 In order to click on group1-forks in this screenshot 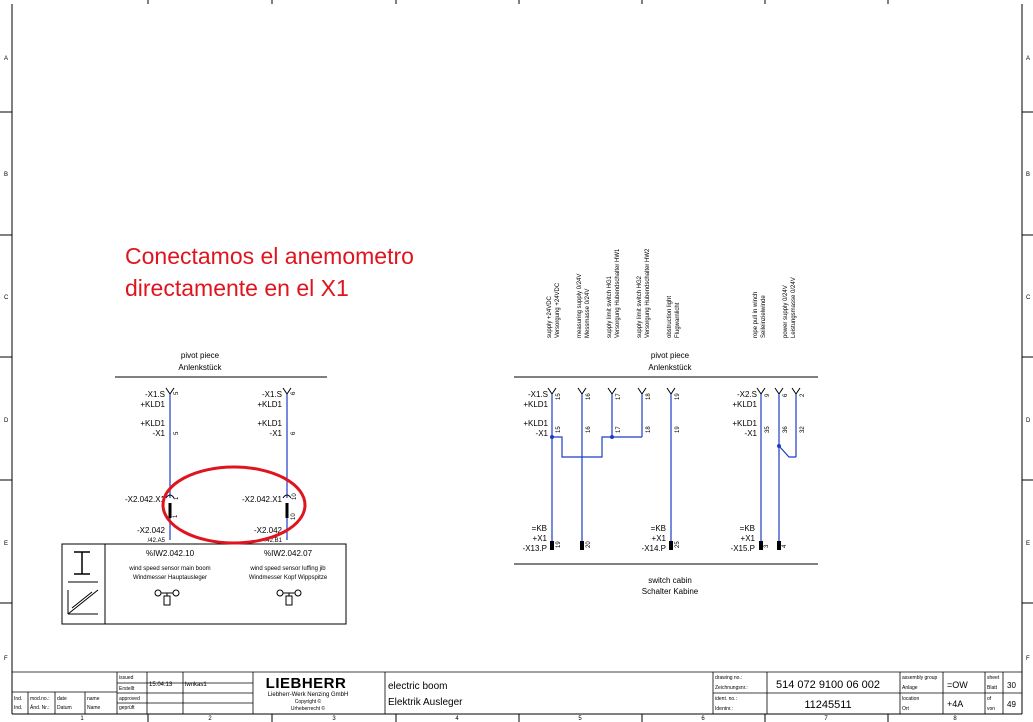, I will do `click(611, 391)`.